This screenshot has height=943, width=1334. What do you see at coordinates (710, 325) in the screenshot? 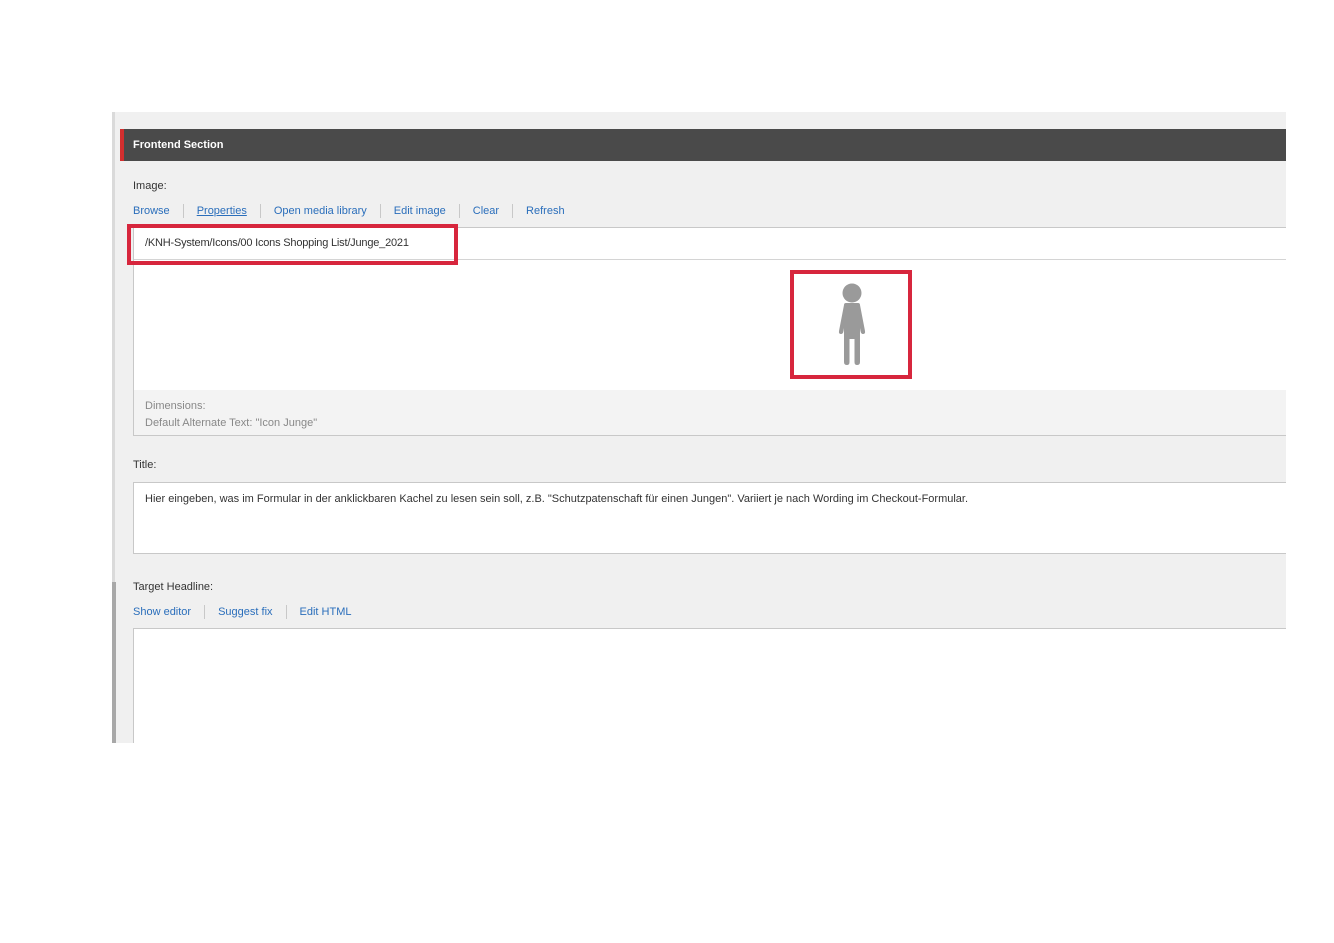
I see `image-preview` at bounding box center [710, 325].